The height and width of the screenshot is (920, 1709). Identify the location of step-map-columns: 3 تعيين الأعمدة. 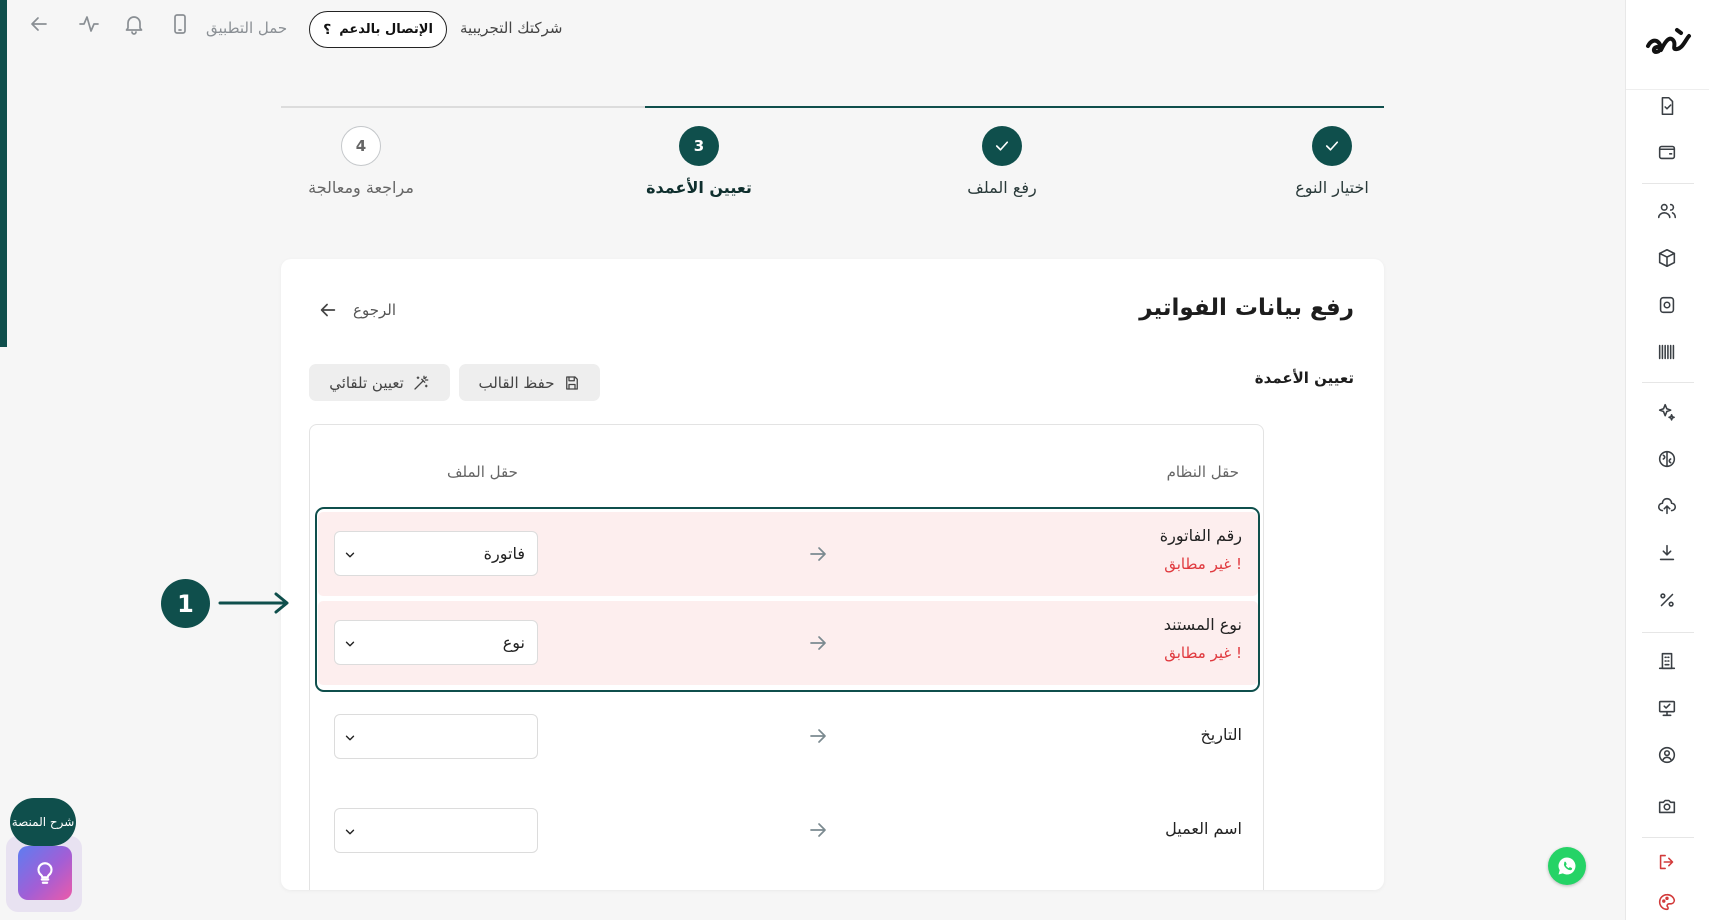
(699, 161).